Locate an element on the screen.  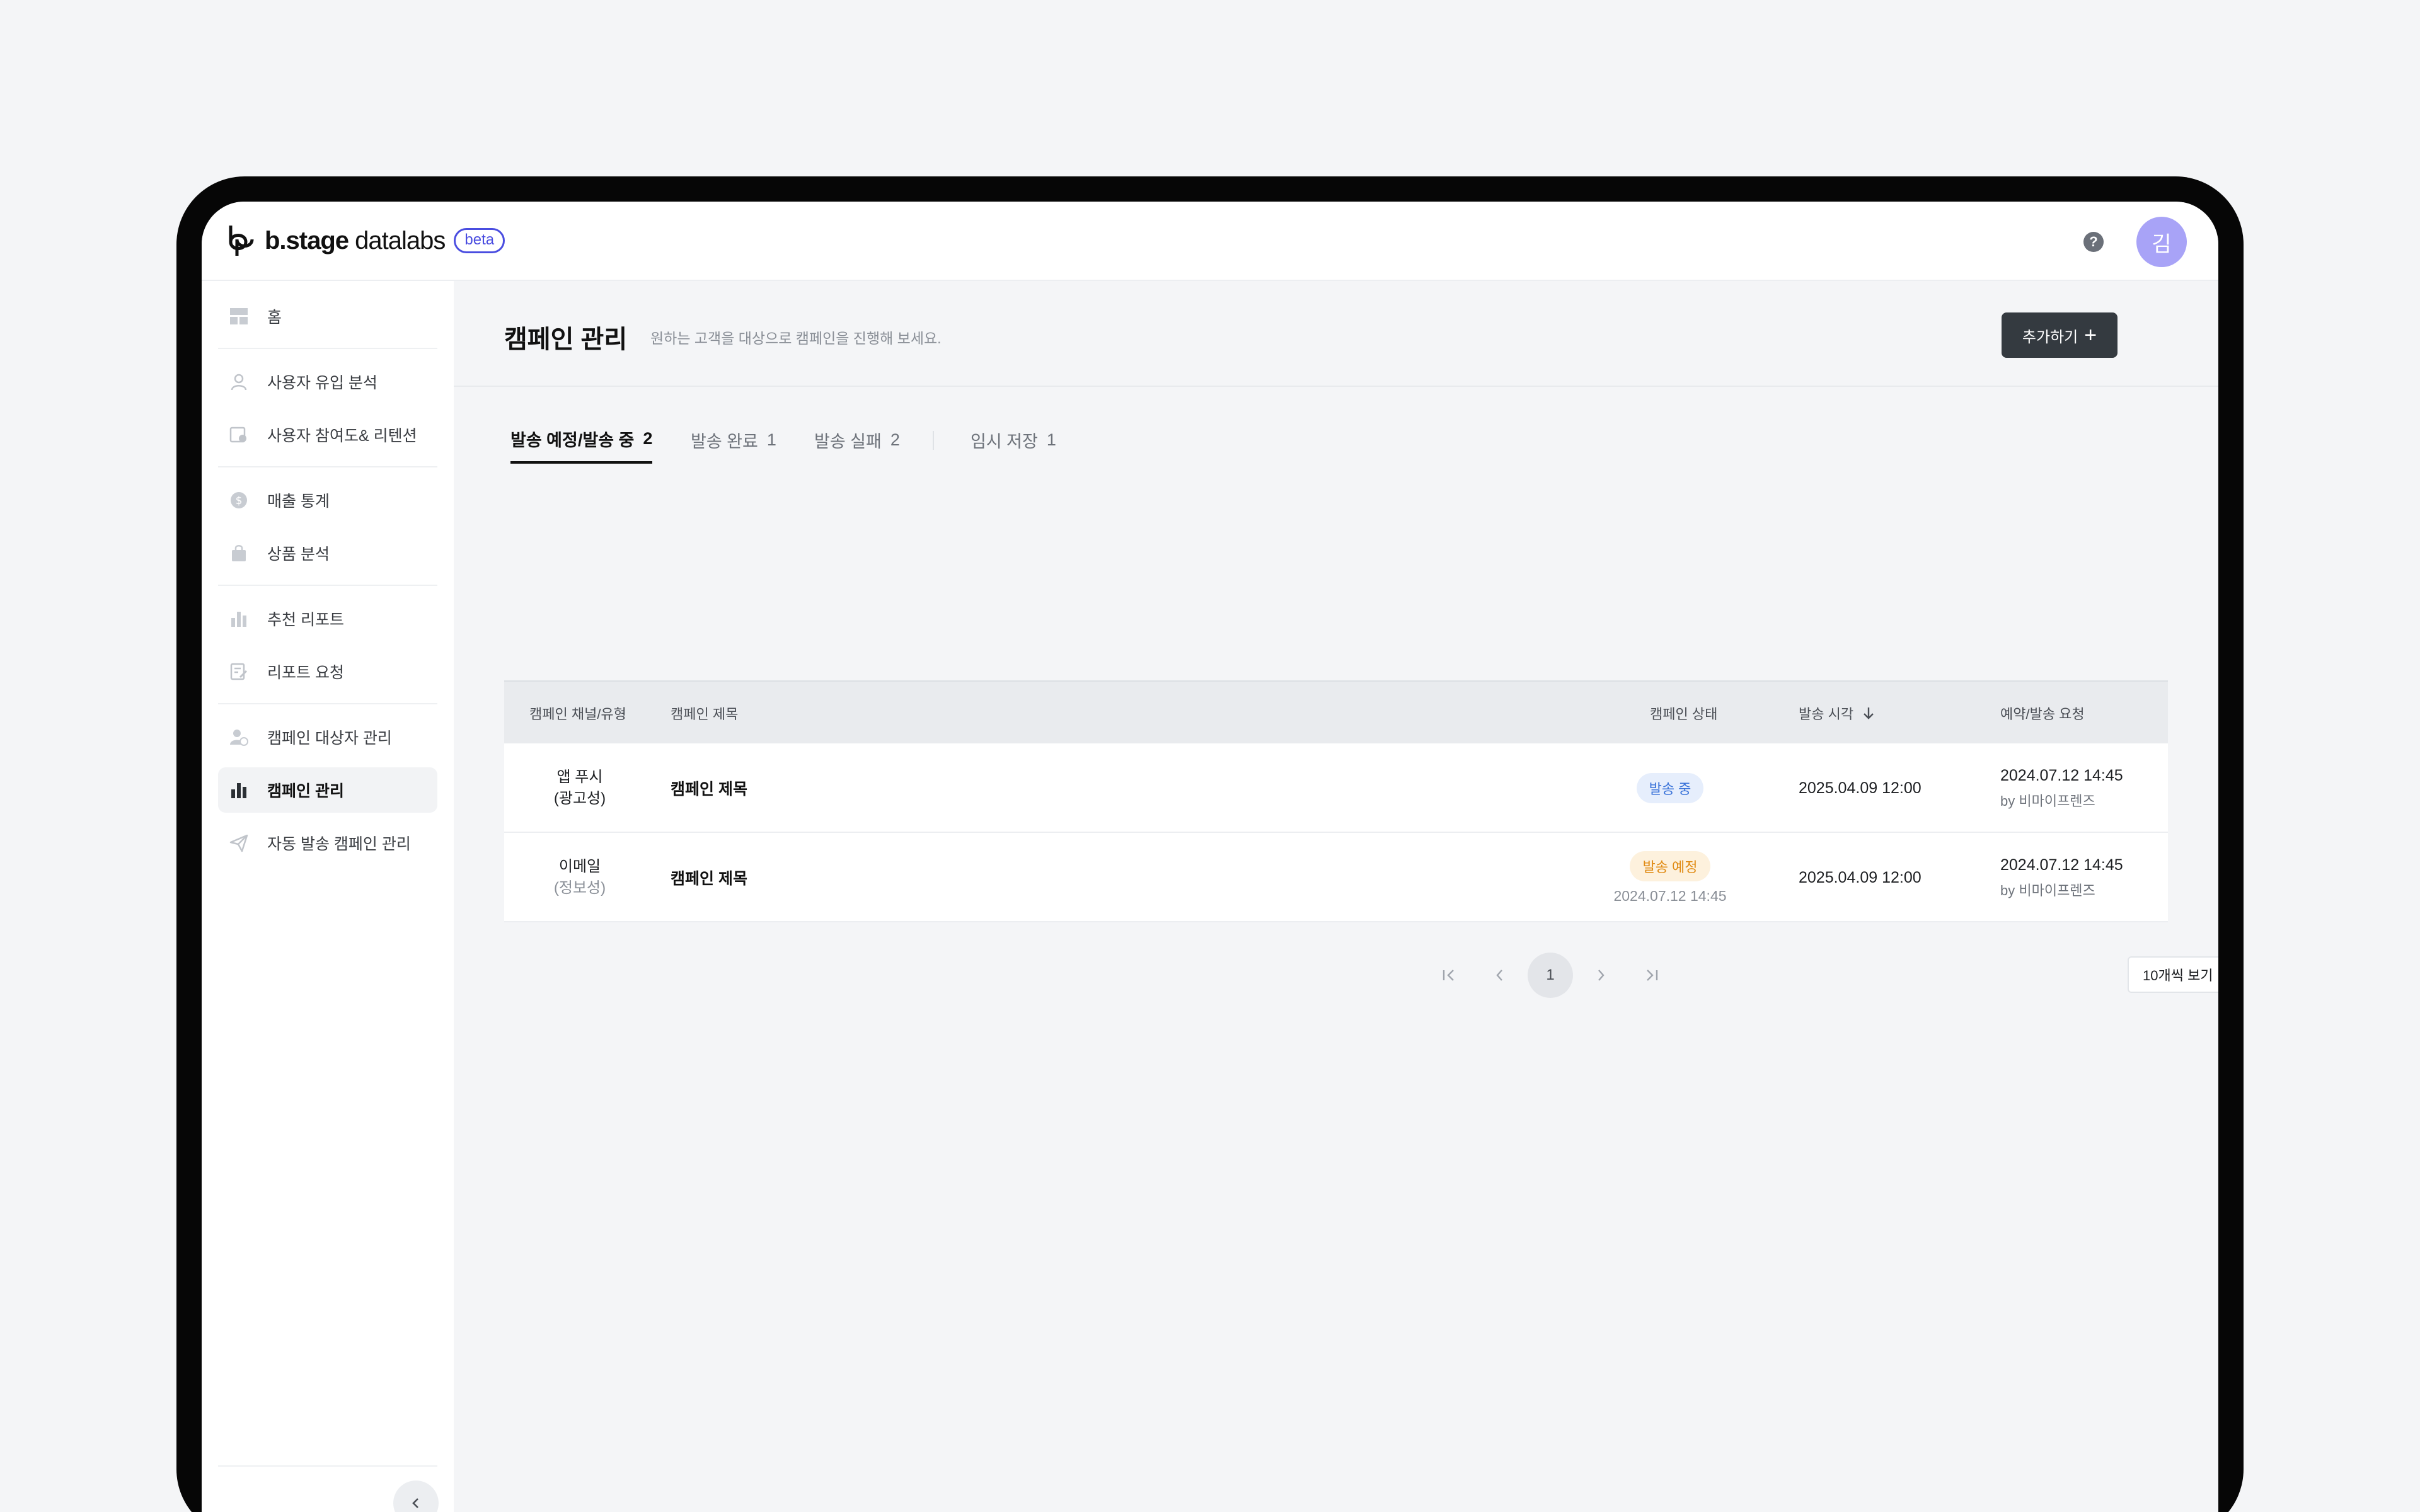
sidebar-item-campaign-target: 캠페인 대상자 관리 is located at coordinates (328, 737).